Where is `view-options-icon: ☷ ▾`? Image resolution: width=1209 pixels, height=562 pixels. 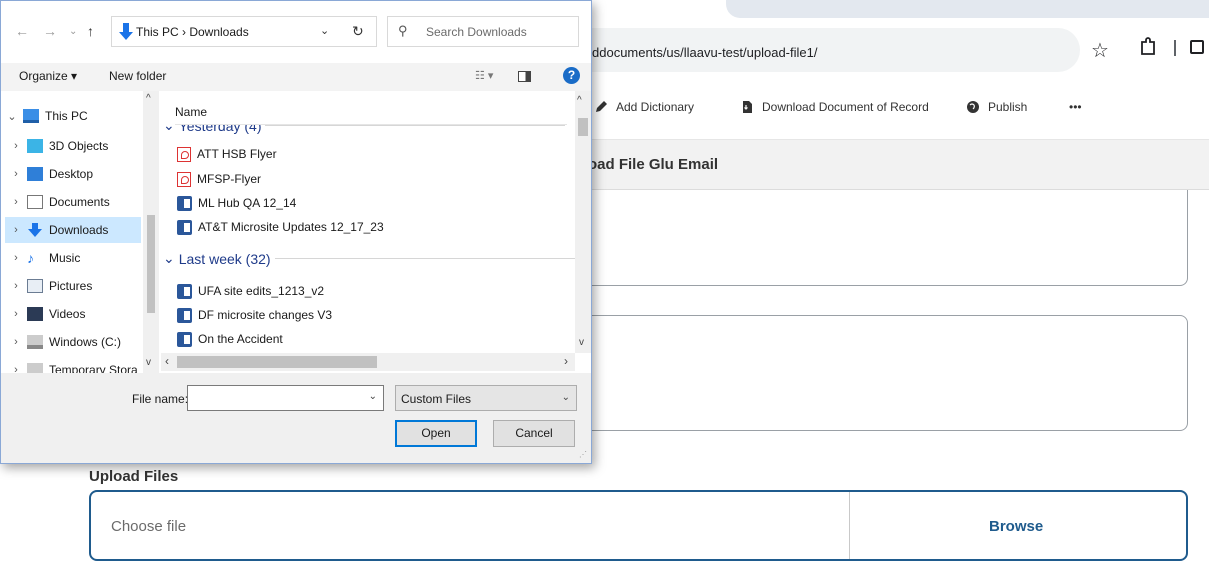 view-options-icon: ☷ ▾ is located at coordinates (484, 75).